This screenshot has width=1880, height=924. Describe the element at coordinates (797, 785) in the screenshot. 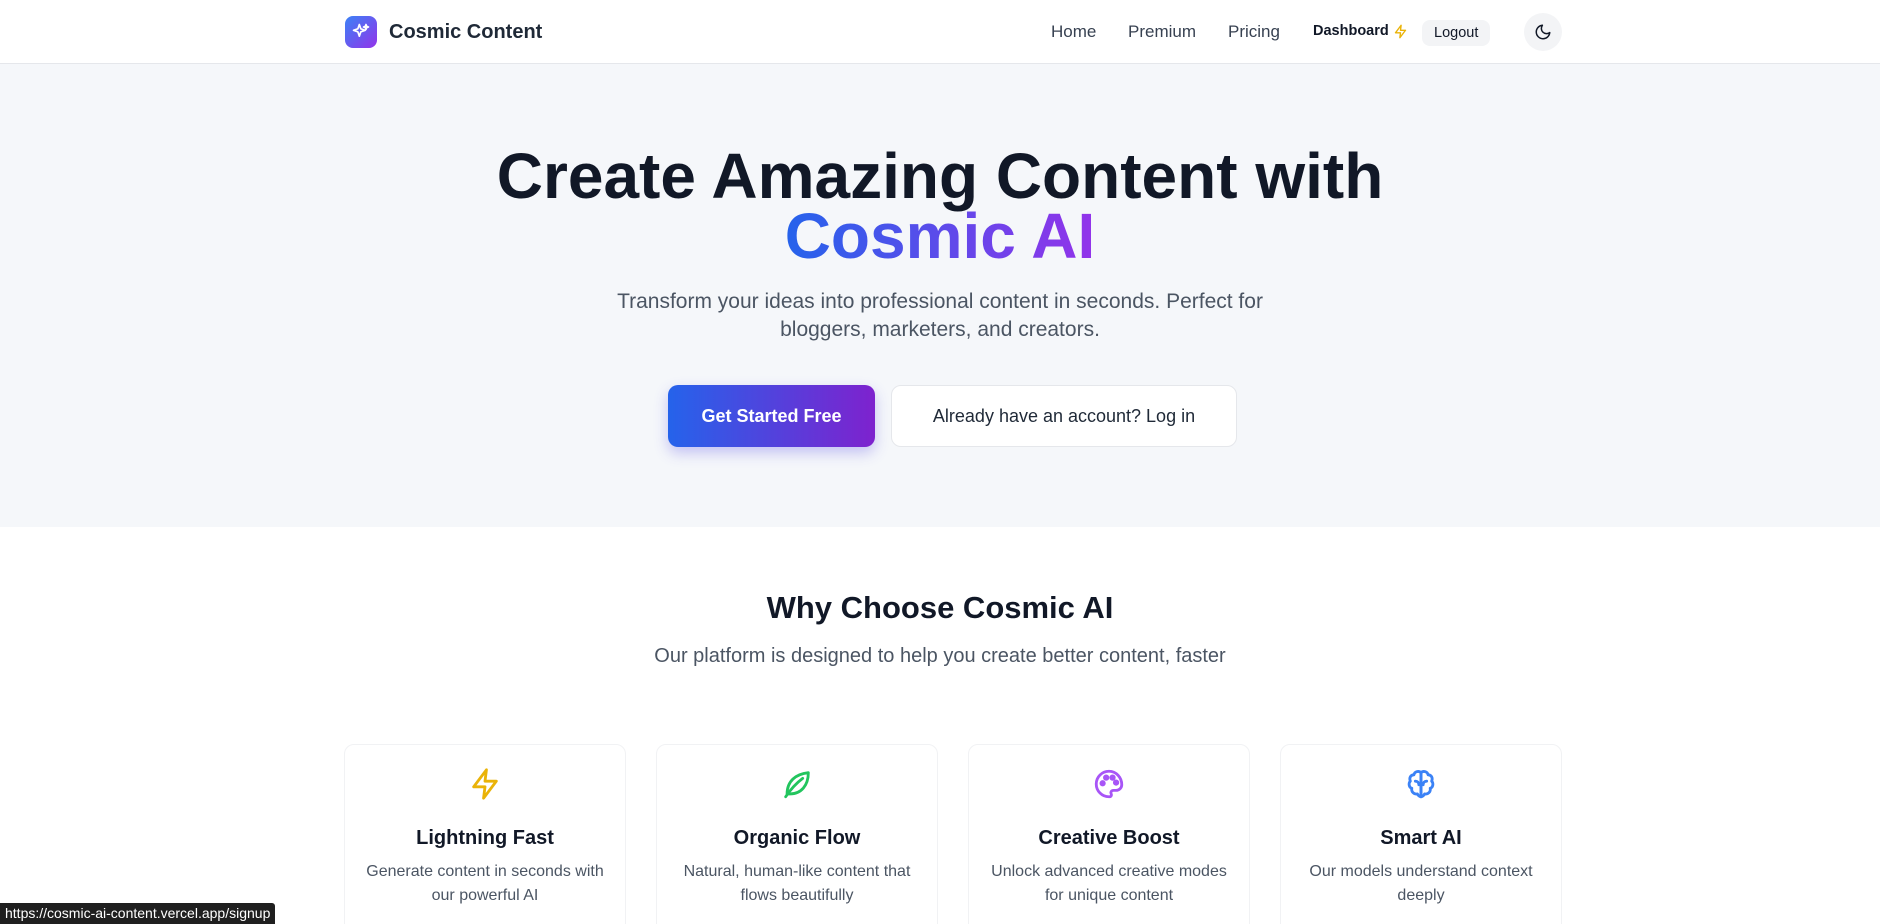

I see `leaf-icon` at that location.